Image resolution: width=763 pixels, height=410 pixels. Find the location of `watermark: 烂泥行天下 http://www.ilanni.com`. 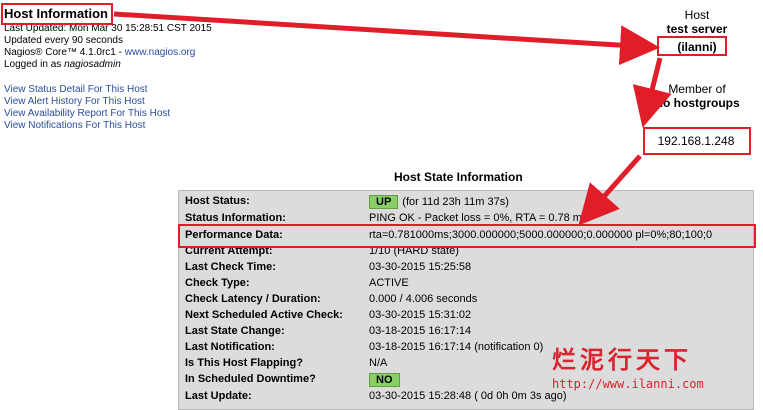

watermark: 烂泥行天下 http://www.ilanni.com is located at coordinates (628, 365).